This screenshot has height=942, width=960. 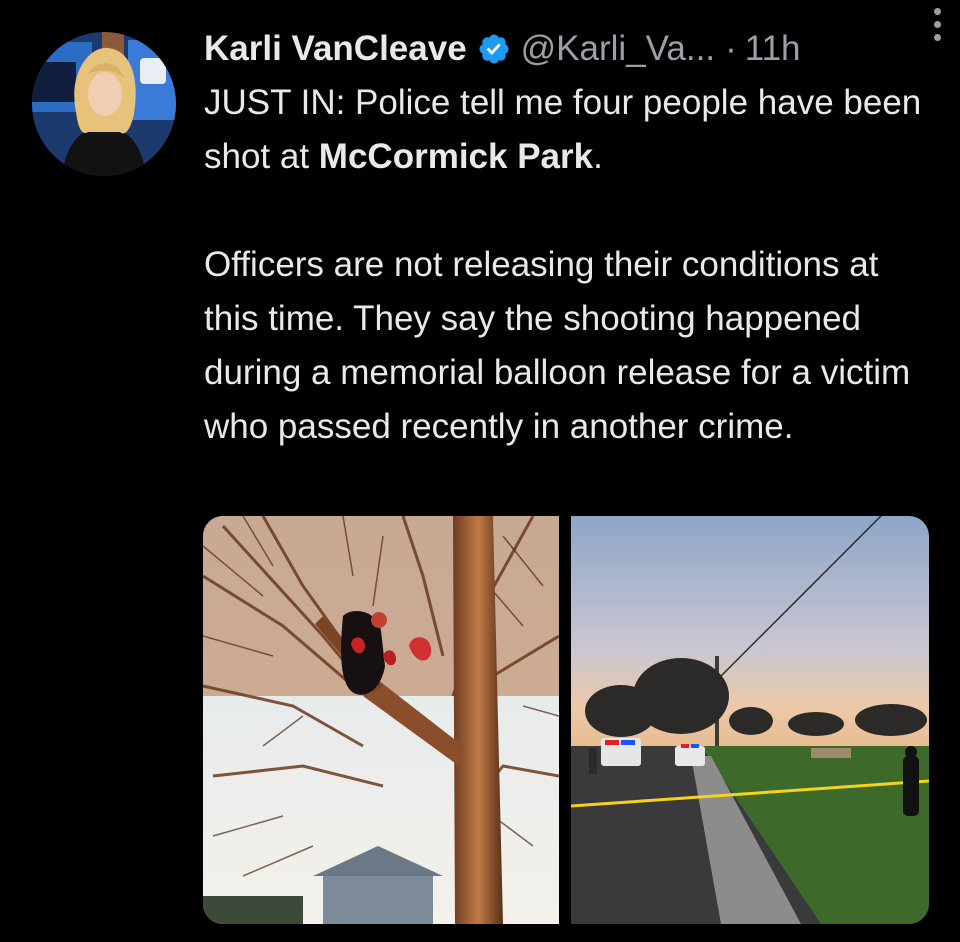 I want to click on more-vertical-icon, so click(x=937, y=28).